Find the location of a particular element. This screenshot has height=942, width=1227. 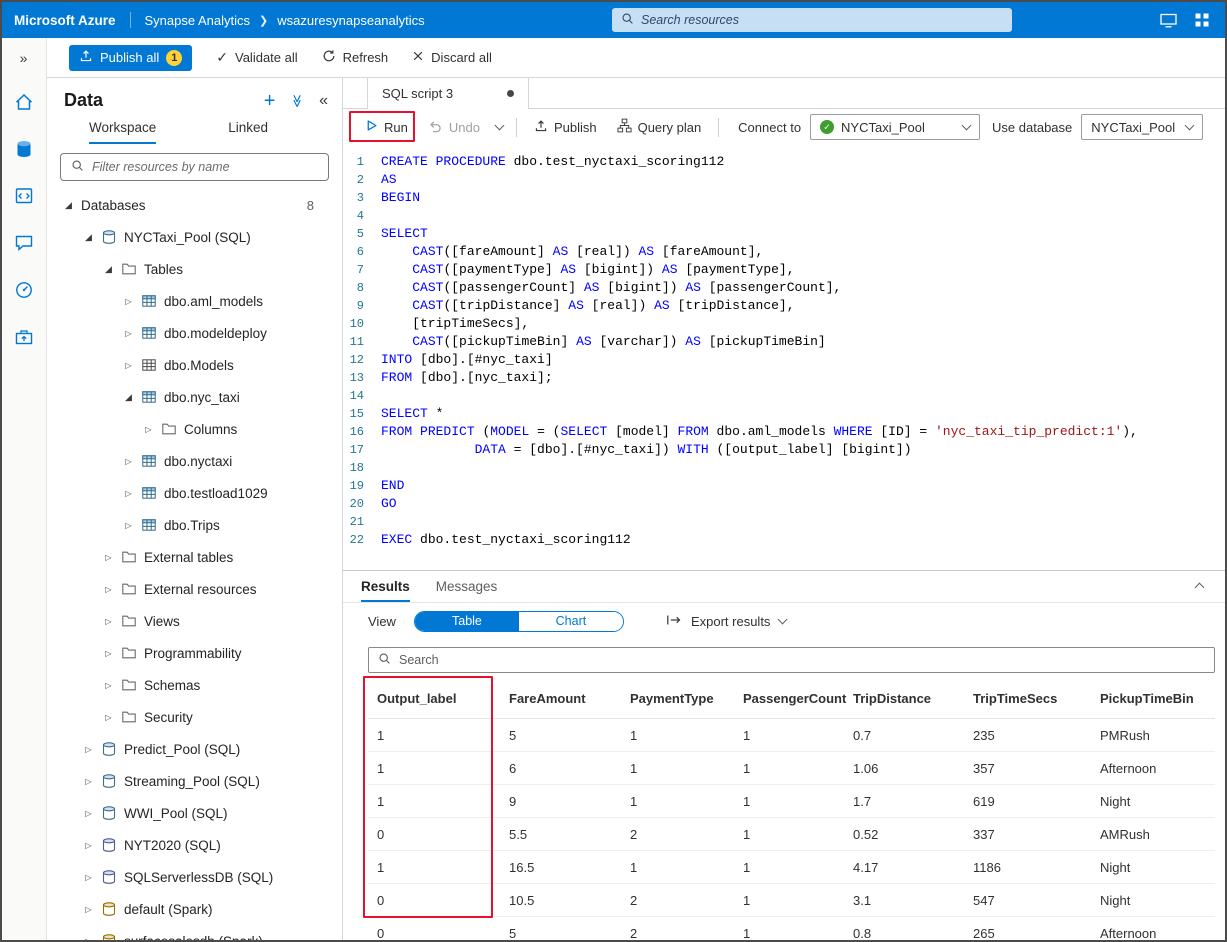

discard-all-button: Discard all is located at coordinates (452, 57).